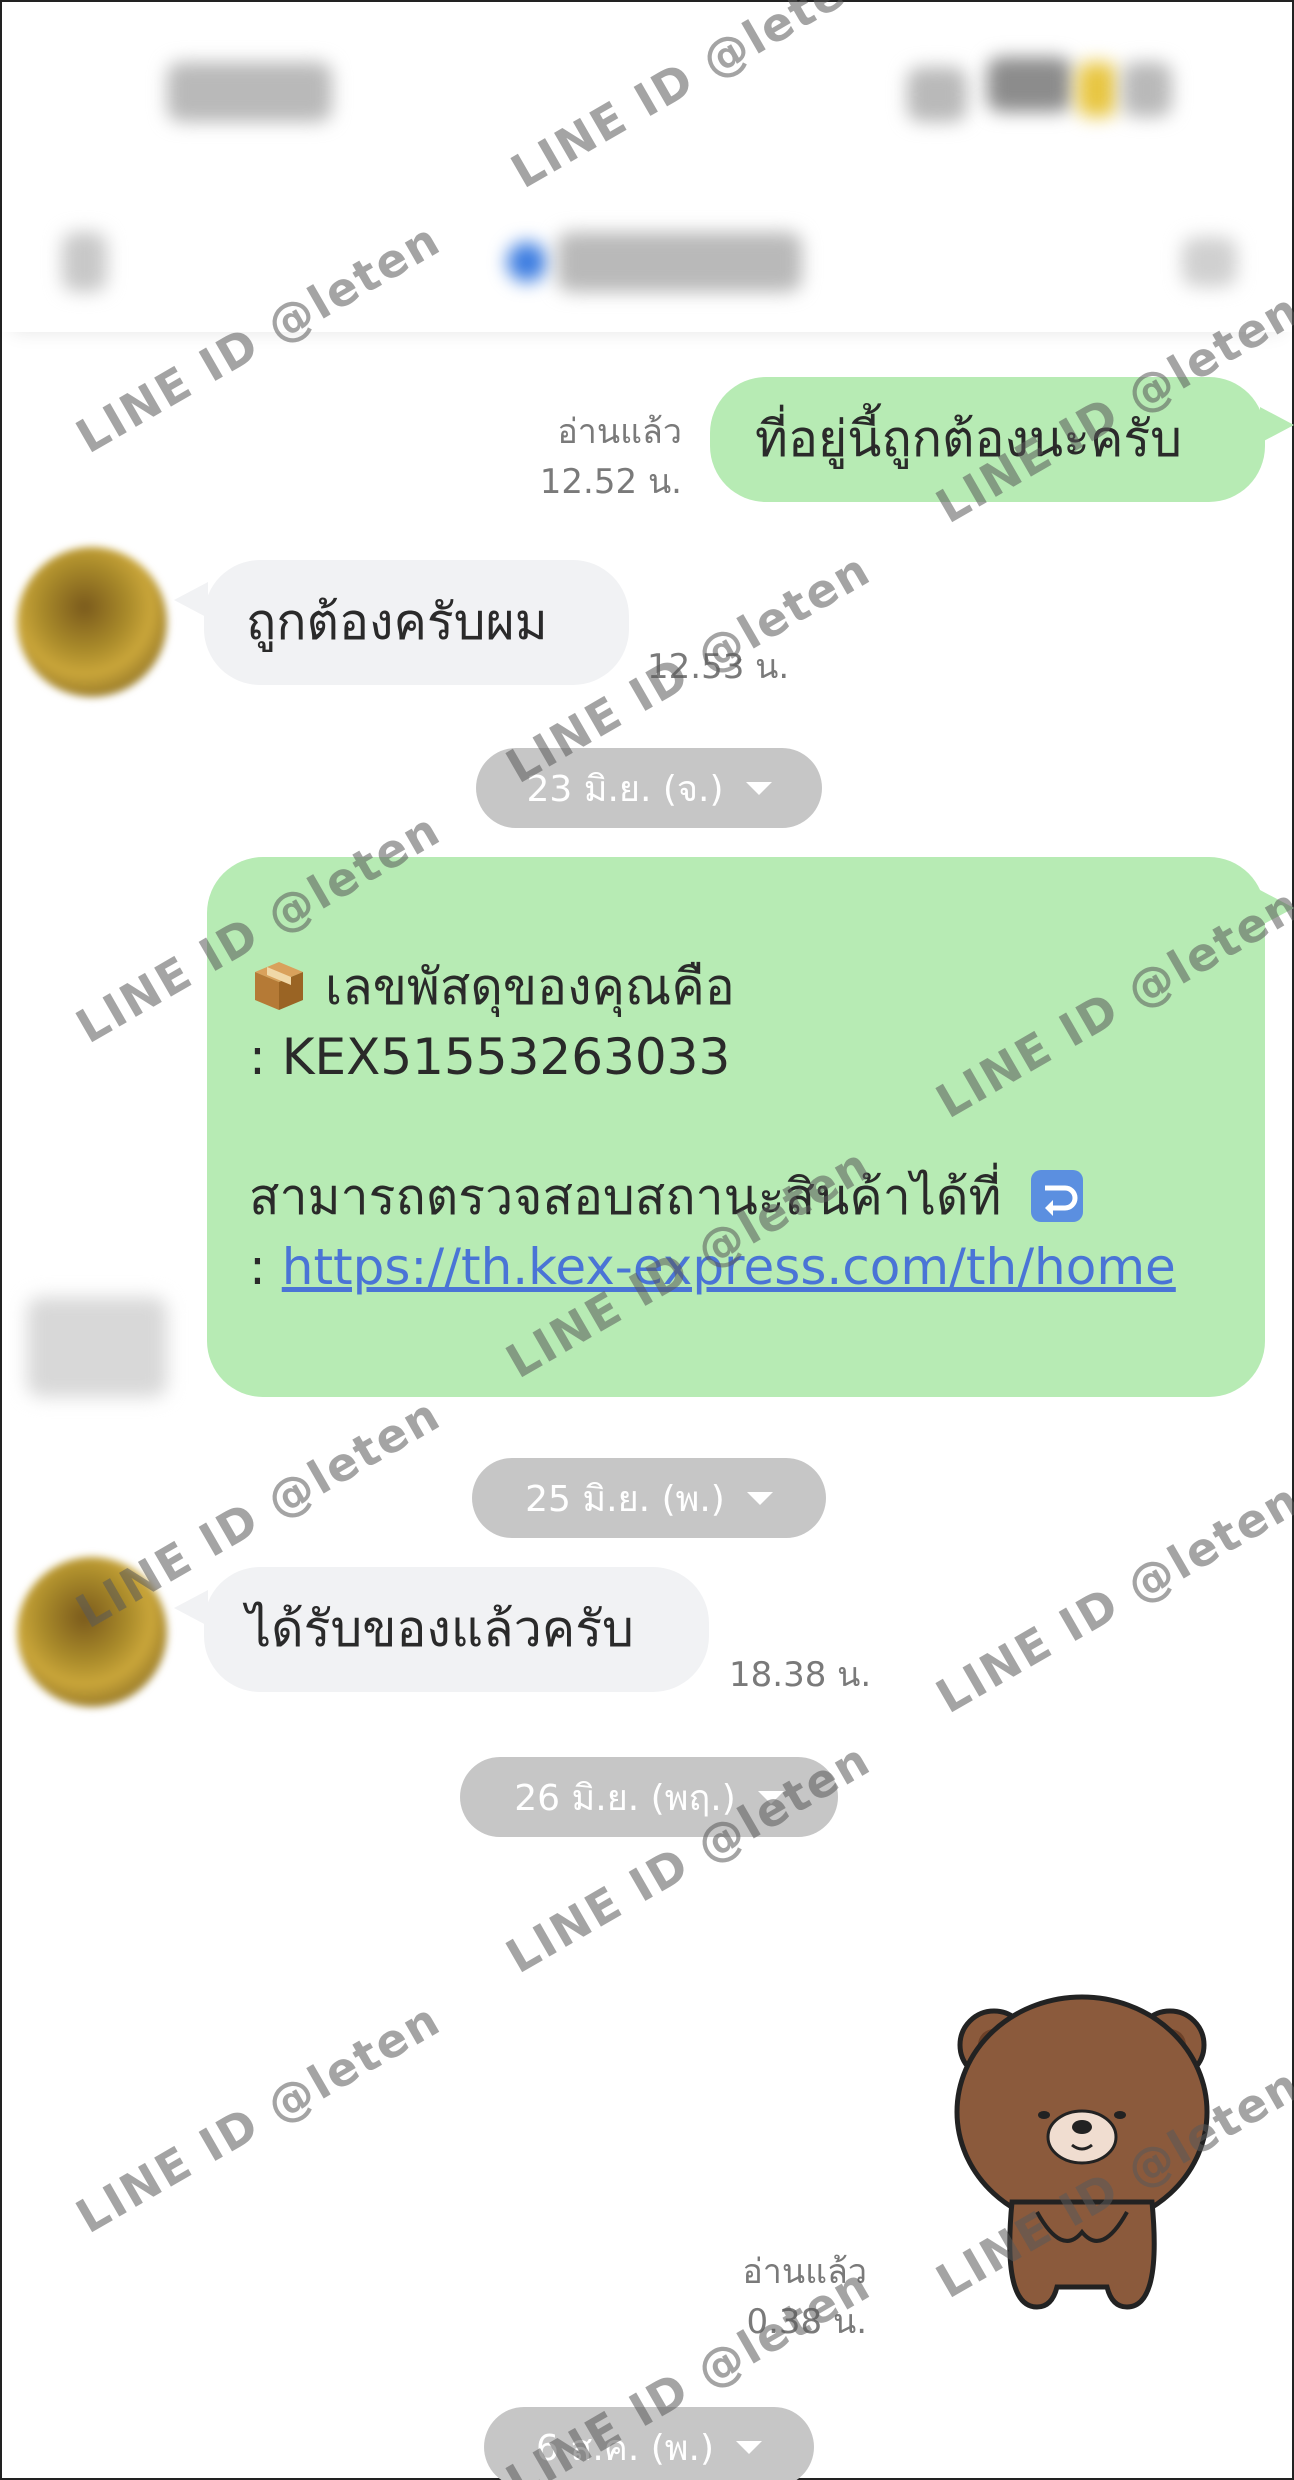  What do you see at coordinates (718, 667) in the screenshot?
I see `message-time: 12.53 น.` at bounding box center [718, 667].